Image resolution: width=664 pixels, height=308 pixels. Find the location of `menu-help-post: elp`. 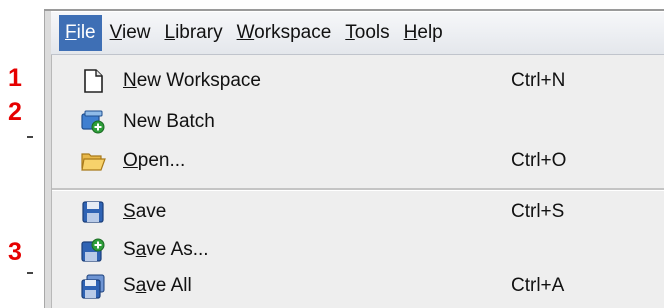

menu-help-post: elp is located at coordinates (430, 32).